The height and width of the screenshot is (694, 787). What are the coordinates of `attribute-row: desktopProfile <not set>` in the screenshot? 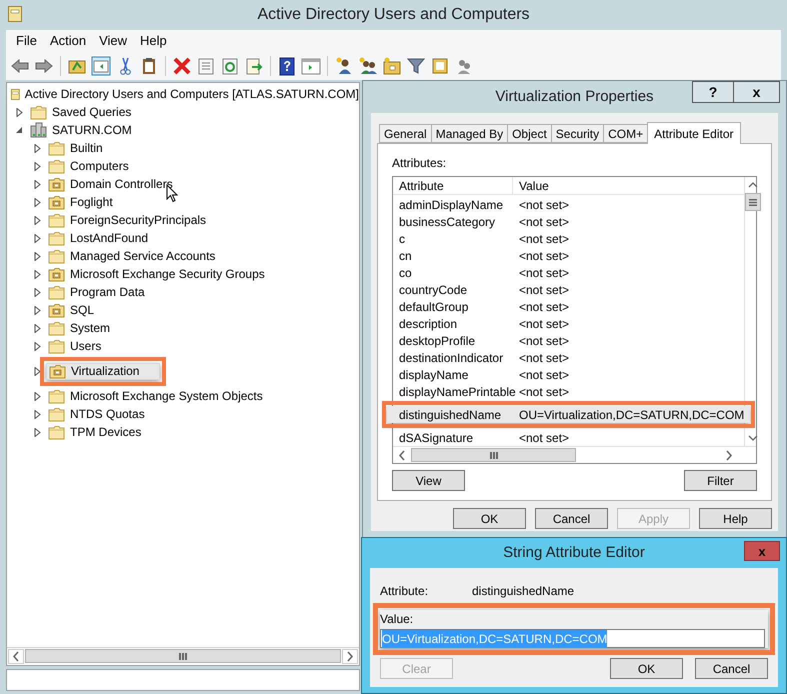 It's located at (568, 340).